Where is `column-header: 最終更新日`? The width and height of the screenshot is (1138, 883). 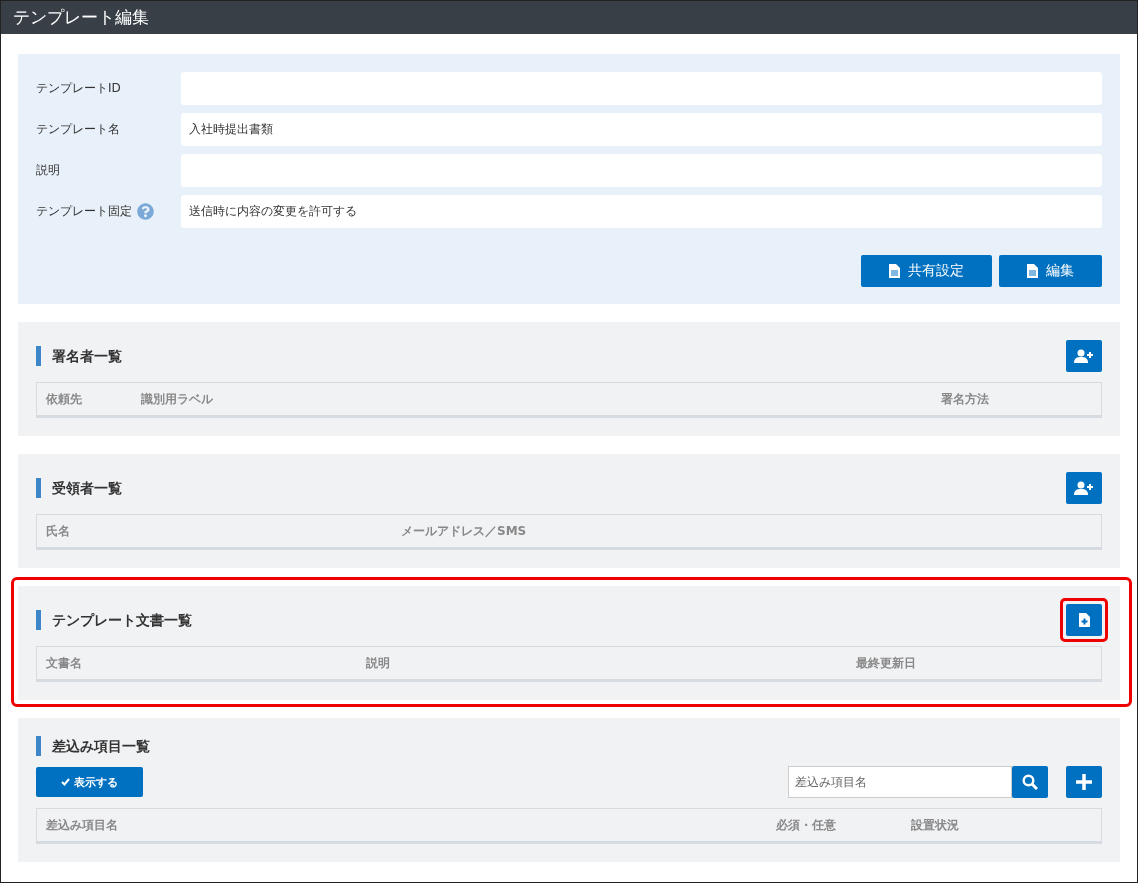 column-header: 最終更新日 is located at coordinates (886, 663).